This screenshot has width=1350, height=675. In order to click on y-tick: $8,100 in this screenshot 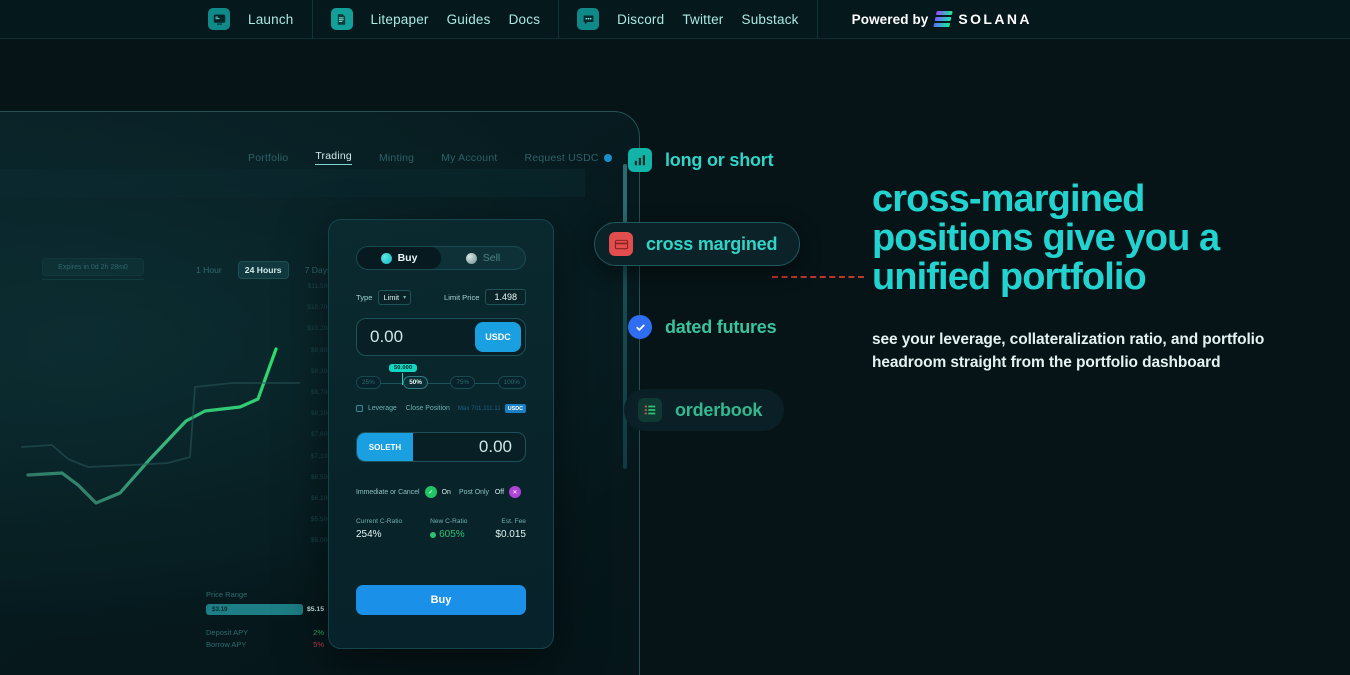, I will do `click(320, 414)`.